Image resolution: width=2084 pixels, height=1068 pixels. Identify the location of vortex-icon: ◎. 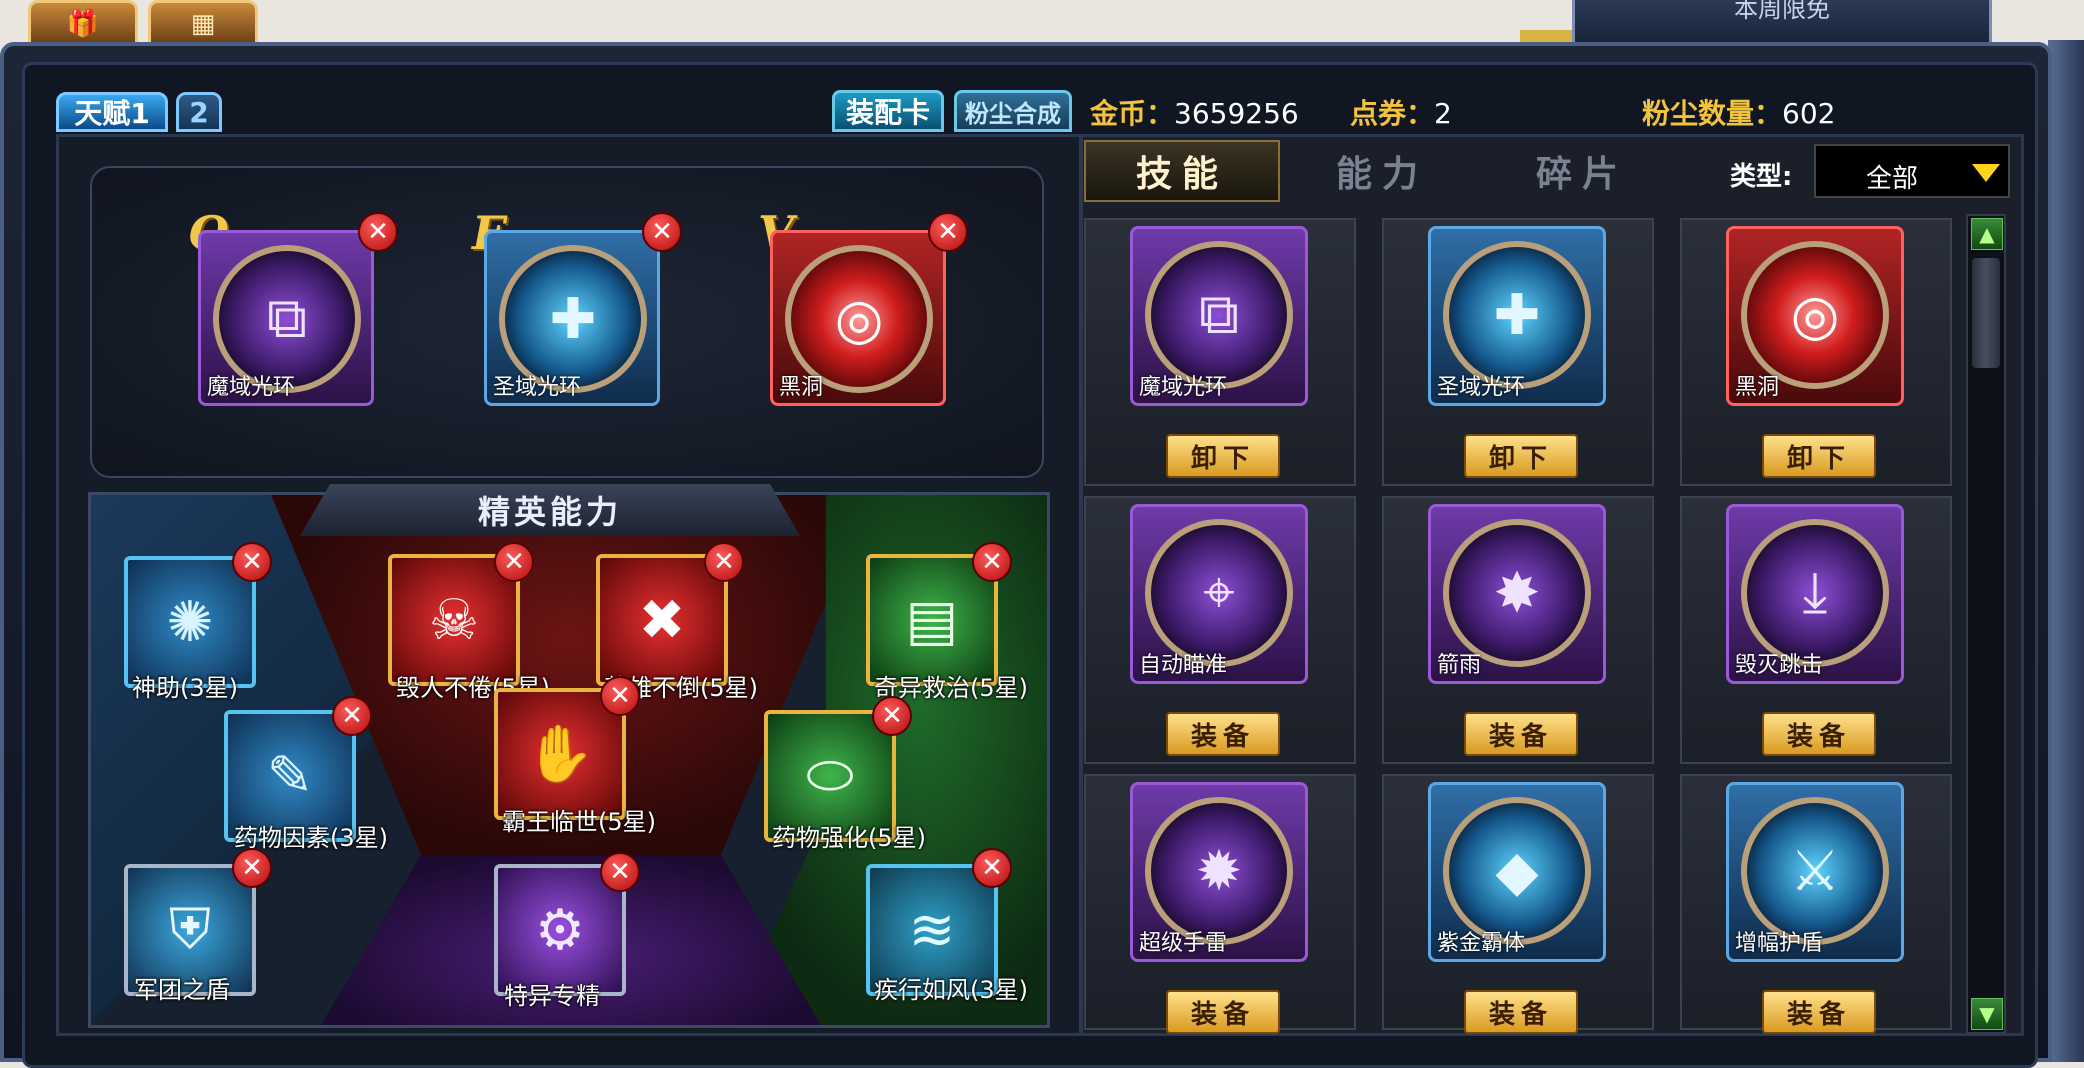
(1815, 315).